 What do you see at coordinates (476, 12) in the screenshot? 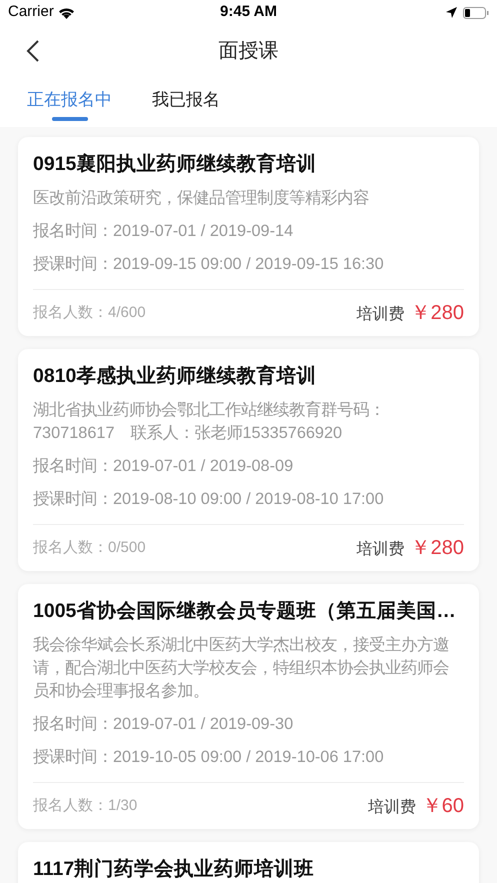
I see `battery-icon` at bounding box center [476, 12].